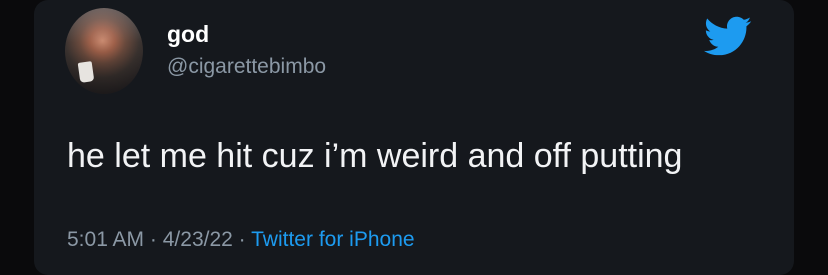 The width and height of the screenshot is (828, 275). I want to click on twitter-bird-icon, so click(727, 36).